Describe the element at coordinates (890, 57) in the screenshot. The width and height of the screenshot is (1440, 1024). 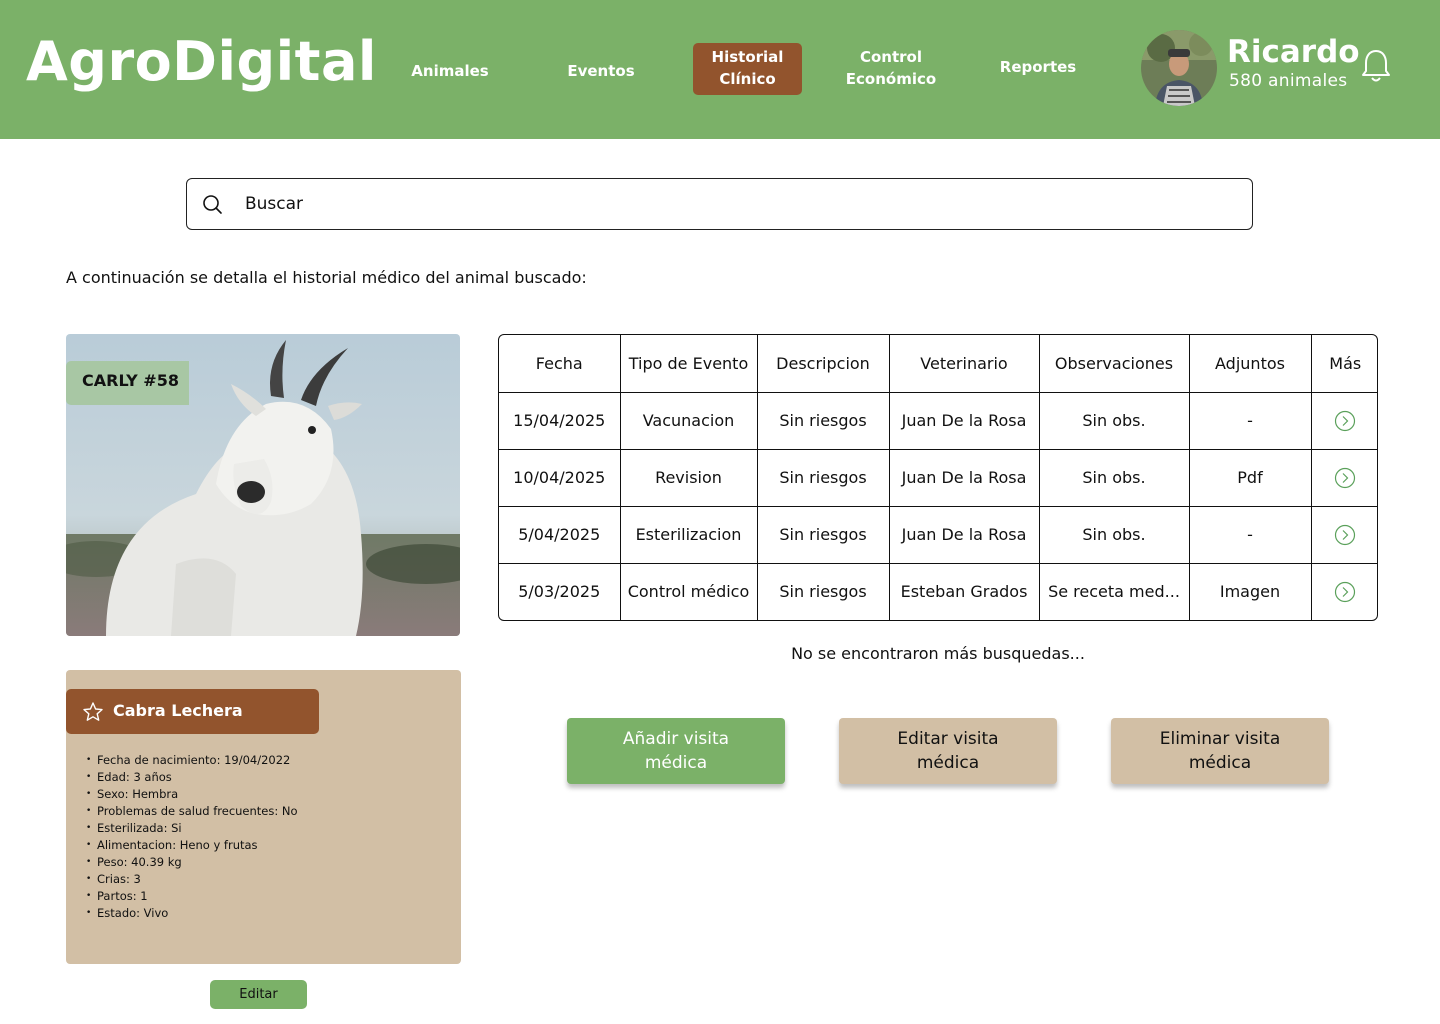
I see `nav-control-label-1: Control` at that location.